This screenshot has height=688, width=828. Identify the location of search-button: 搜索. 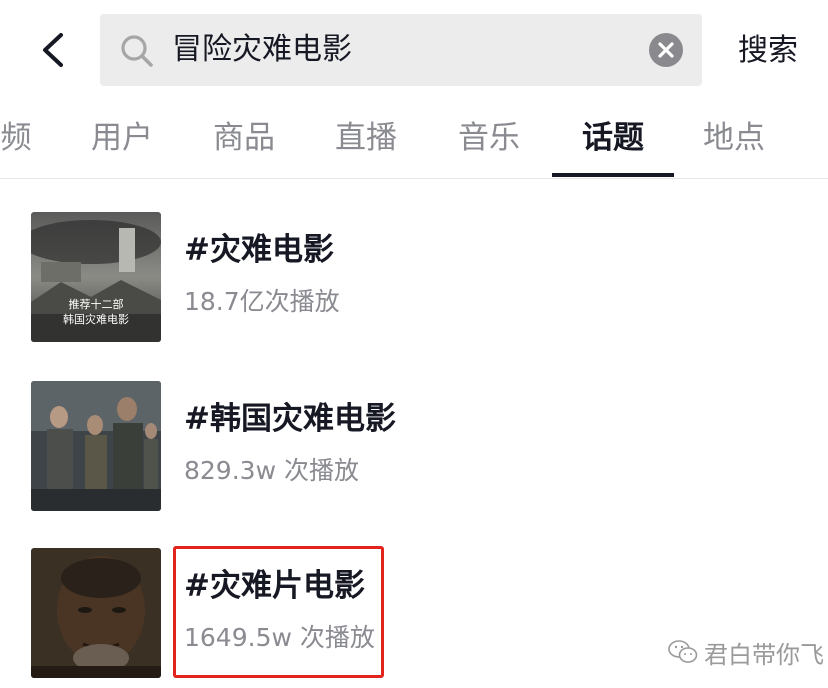
(768, 51).